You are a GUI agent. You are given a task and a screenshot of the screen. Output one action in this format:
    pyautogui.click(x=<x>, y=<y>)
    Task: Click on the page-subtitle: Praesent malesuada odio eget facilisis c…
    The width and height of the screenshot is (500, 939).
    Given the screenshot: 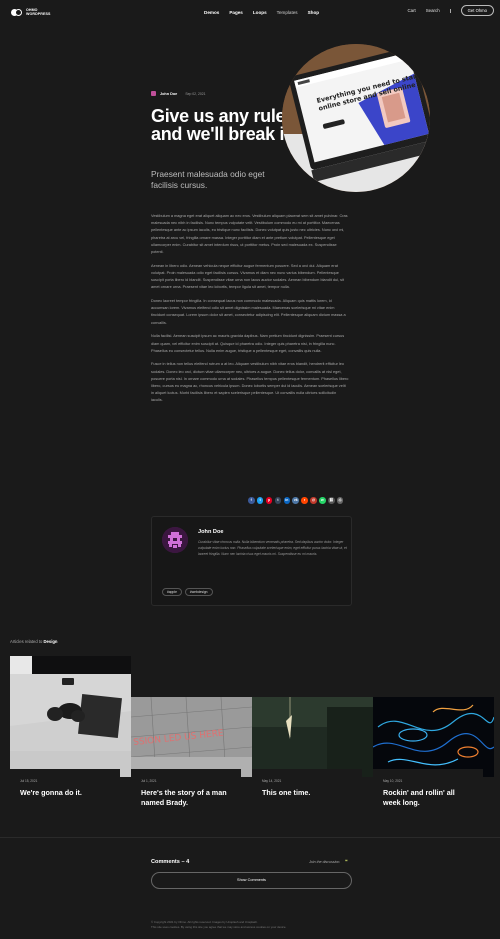 What is the action you would take?
    pyautogui.click(x=208, y=179)
    